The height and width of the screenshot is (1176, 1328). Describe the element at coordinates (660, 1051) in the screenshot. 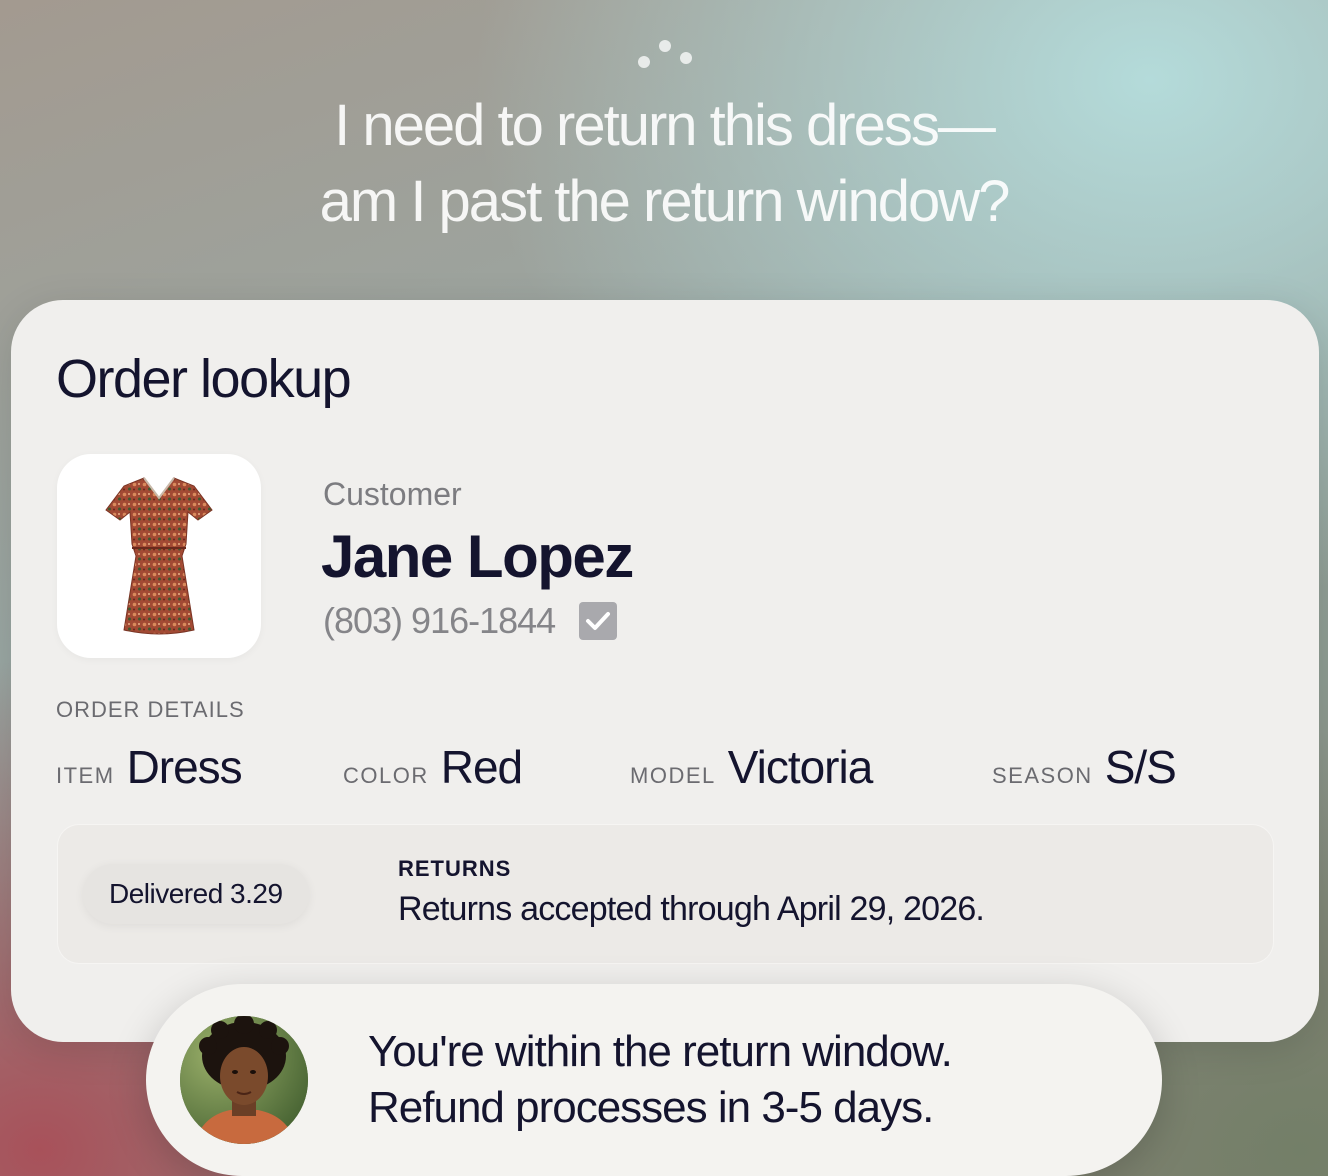

I see `agent-response-line-1: You're within the return window.` at that location.